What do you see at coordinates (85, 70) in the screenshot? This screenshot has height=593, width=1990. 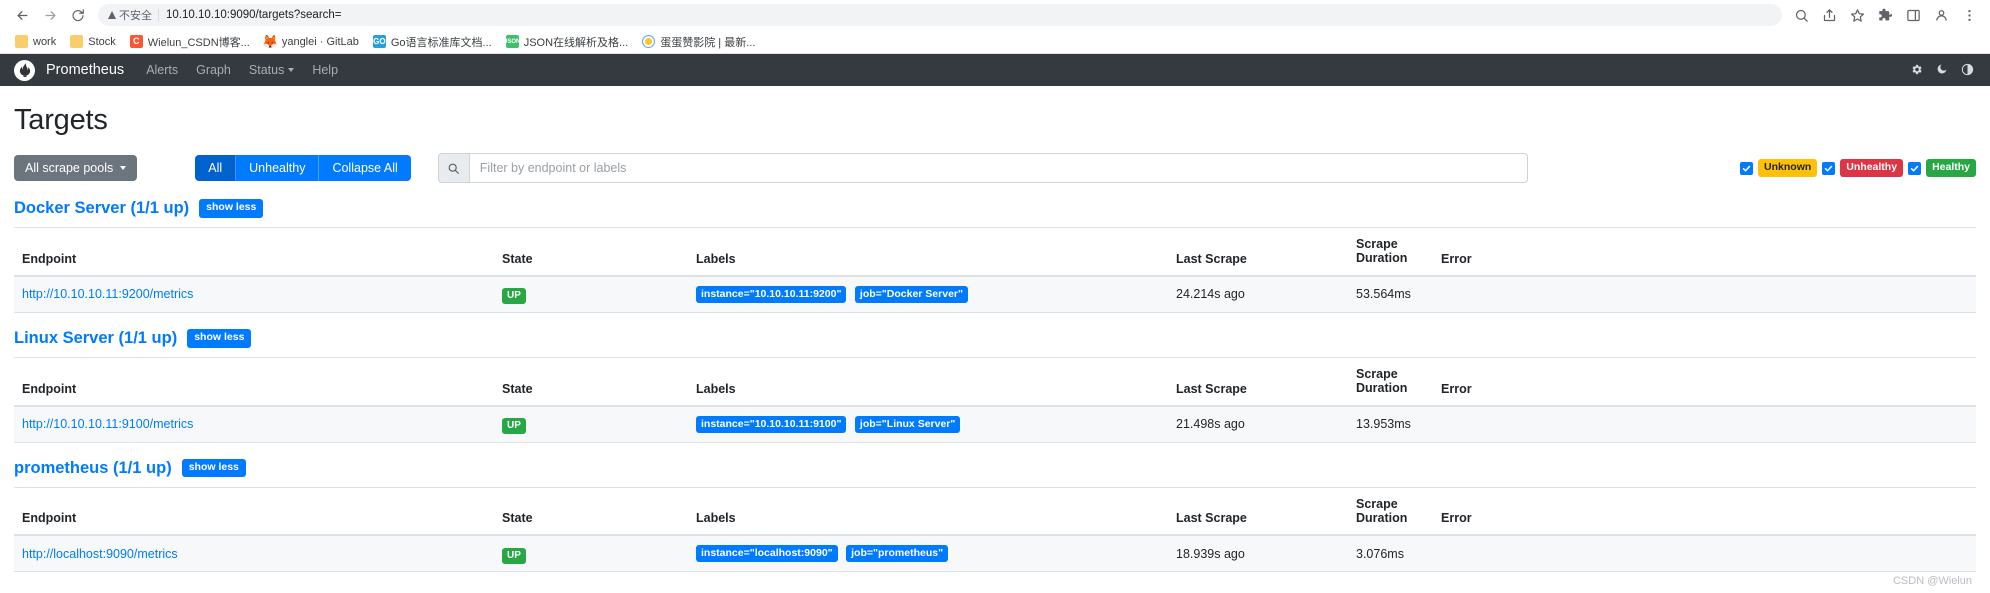 I see `prometheus-brand: Prometheus` at bounding box center [85, 70].